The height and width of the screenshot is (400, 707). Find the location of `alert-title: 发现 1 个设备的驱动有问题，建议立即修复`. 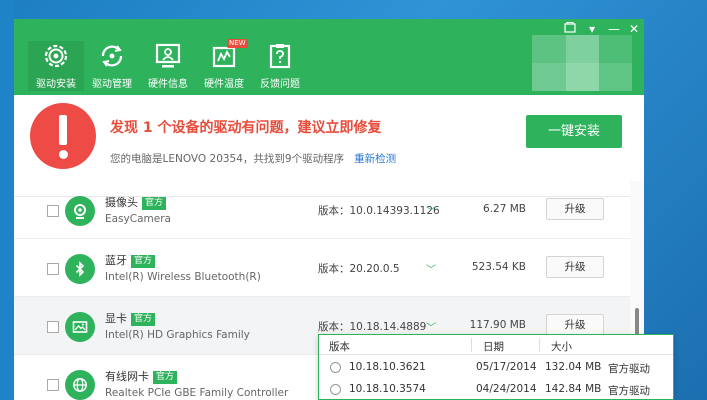

alert-title: 发现 1 个设备的驱动有问题，建议立即修复 is located at coordinates (246, 128).